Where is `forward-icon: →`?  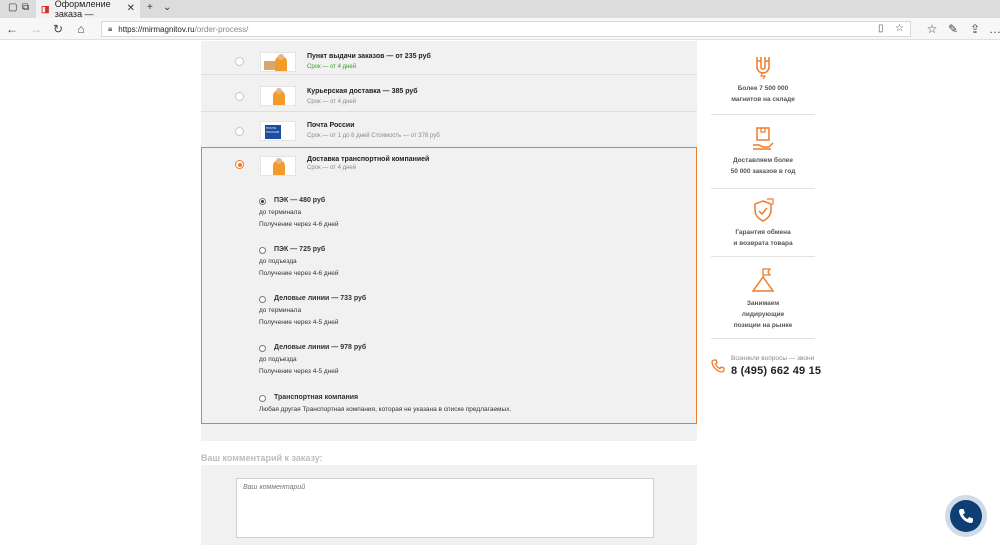 forward-icon: → is located at coordinates (36, 29).